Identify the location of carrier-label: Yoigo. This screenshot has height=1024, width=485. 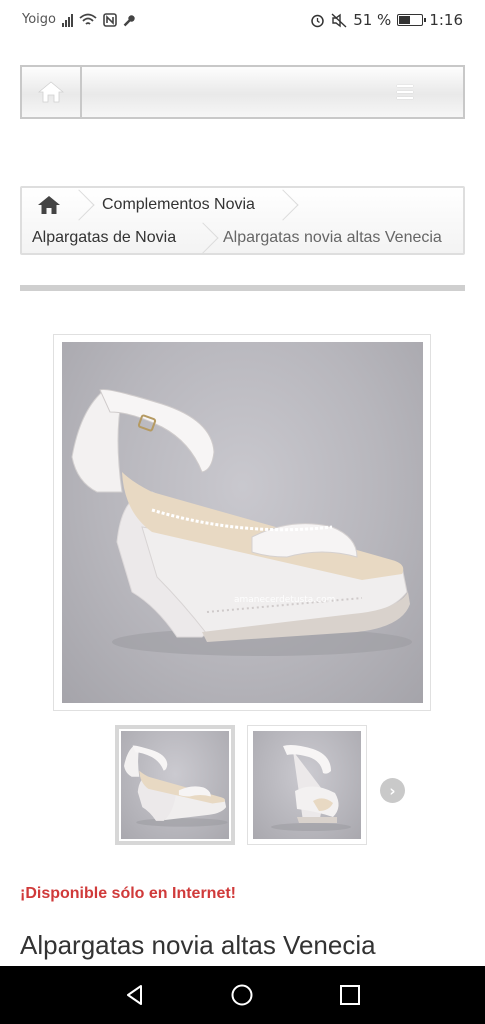
(39, 19).